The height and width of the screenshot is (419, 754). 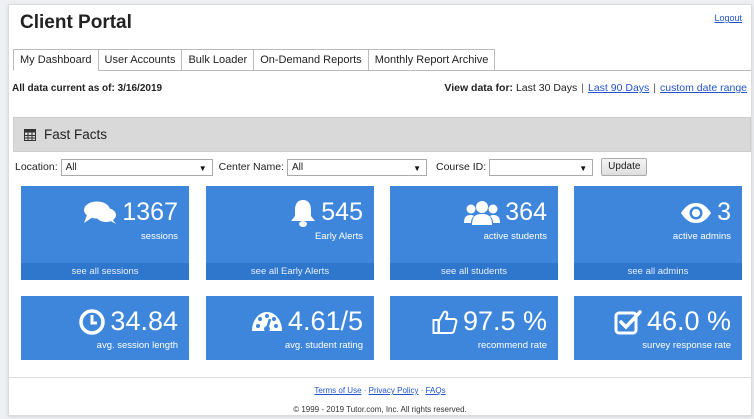 What do you see at coordinates (150, 212) in the screenshot?
I see `sessions-value: 1367` at bounding box center [150, 212].